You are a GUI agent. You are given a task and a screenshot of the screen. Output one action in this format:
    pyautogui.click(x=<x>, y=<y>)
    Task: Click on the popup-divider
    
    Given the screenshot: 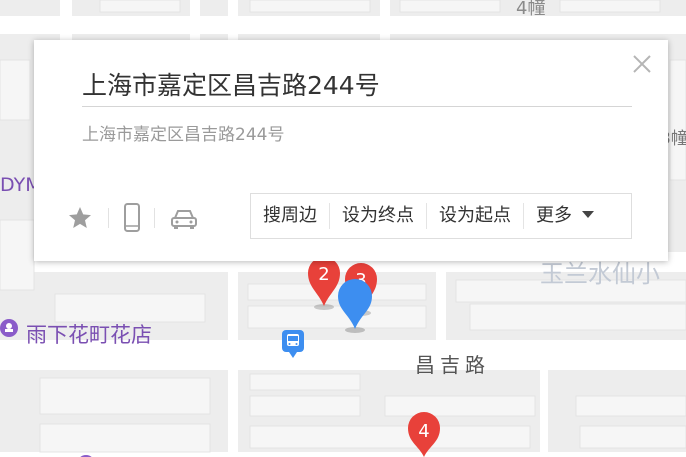 What is the action you would take?
    pyautogui.click(x=357, y=106)
    